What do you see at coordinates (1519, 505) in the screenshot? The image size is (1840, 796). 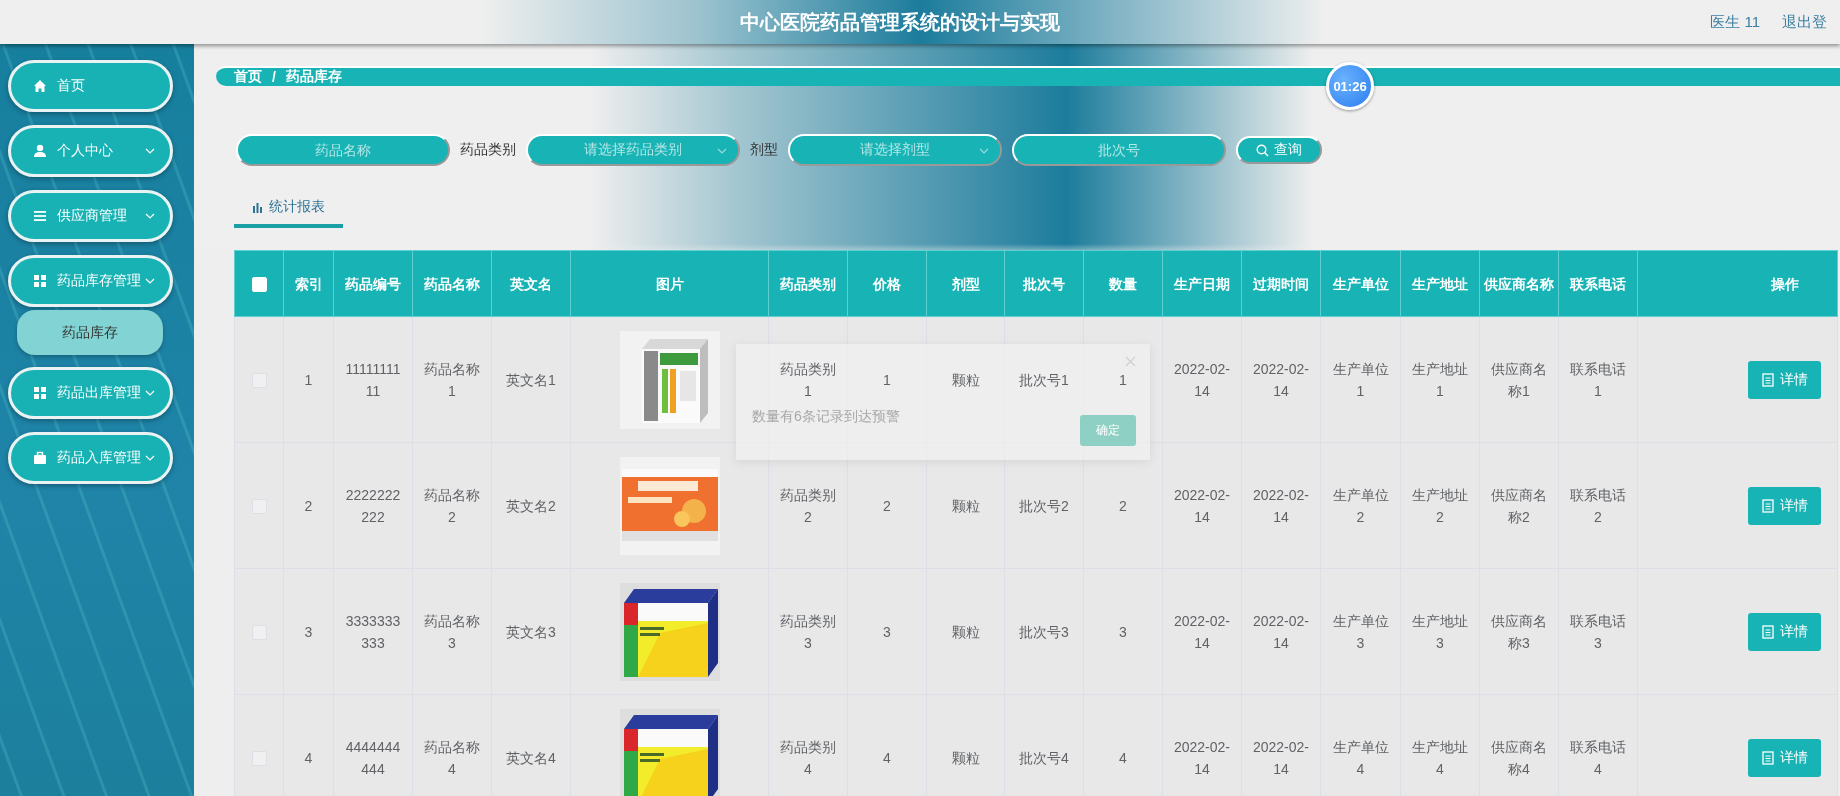 I see `table-cell: 供应商名称2` at bounding box center [1519, 505].